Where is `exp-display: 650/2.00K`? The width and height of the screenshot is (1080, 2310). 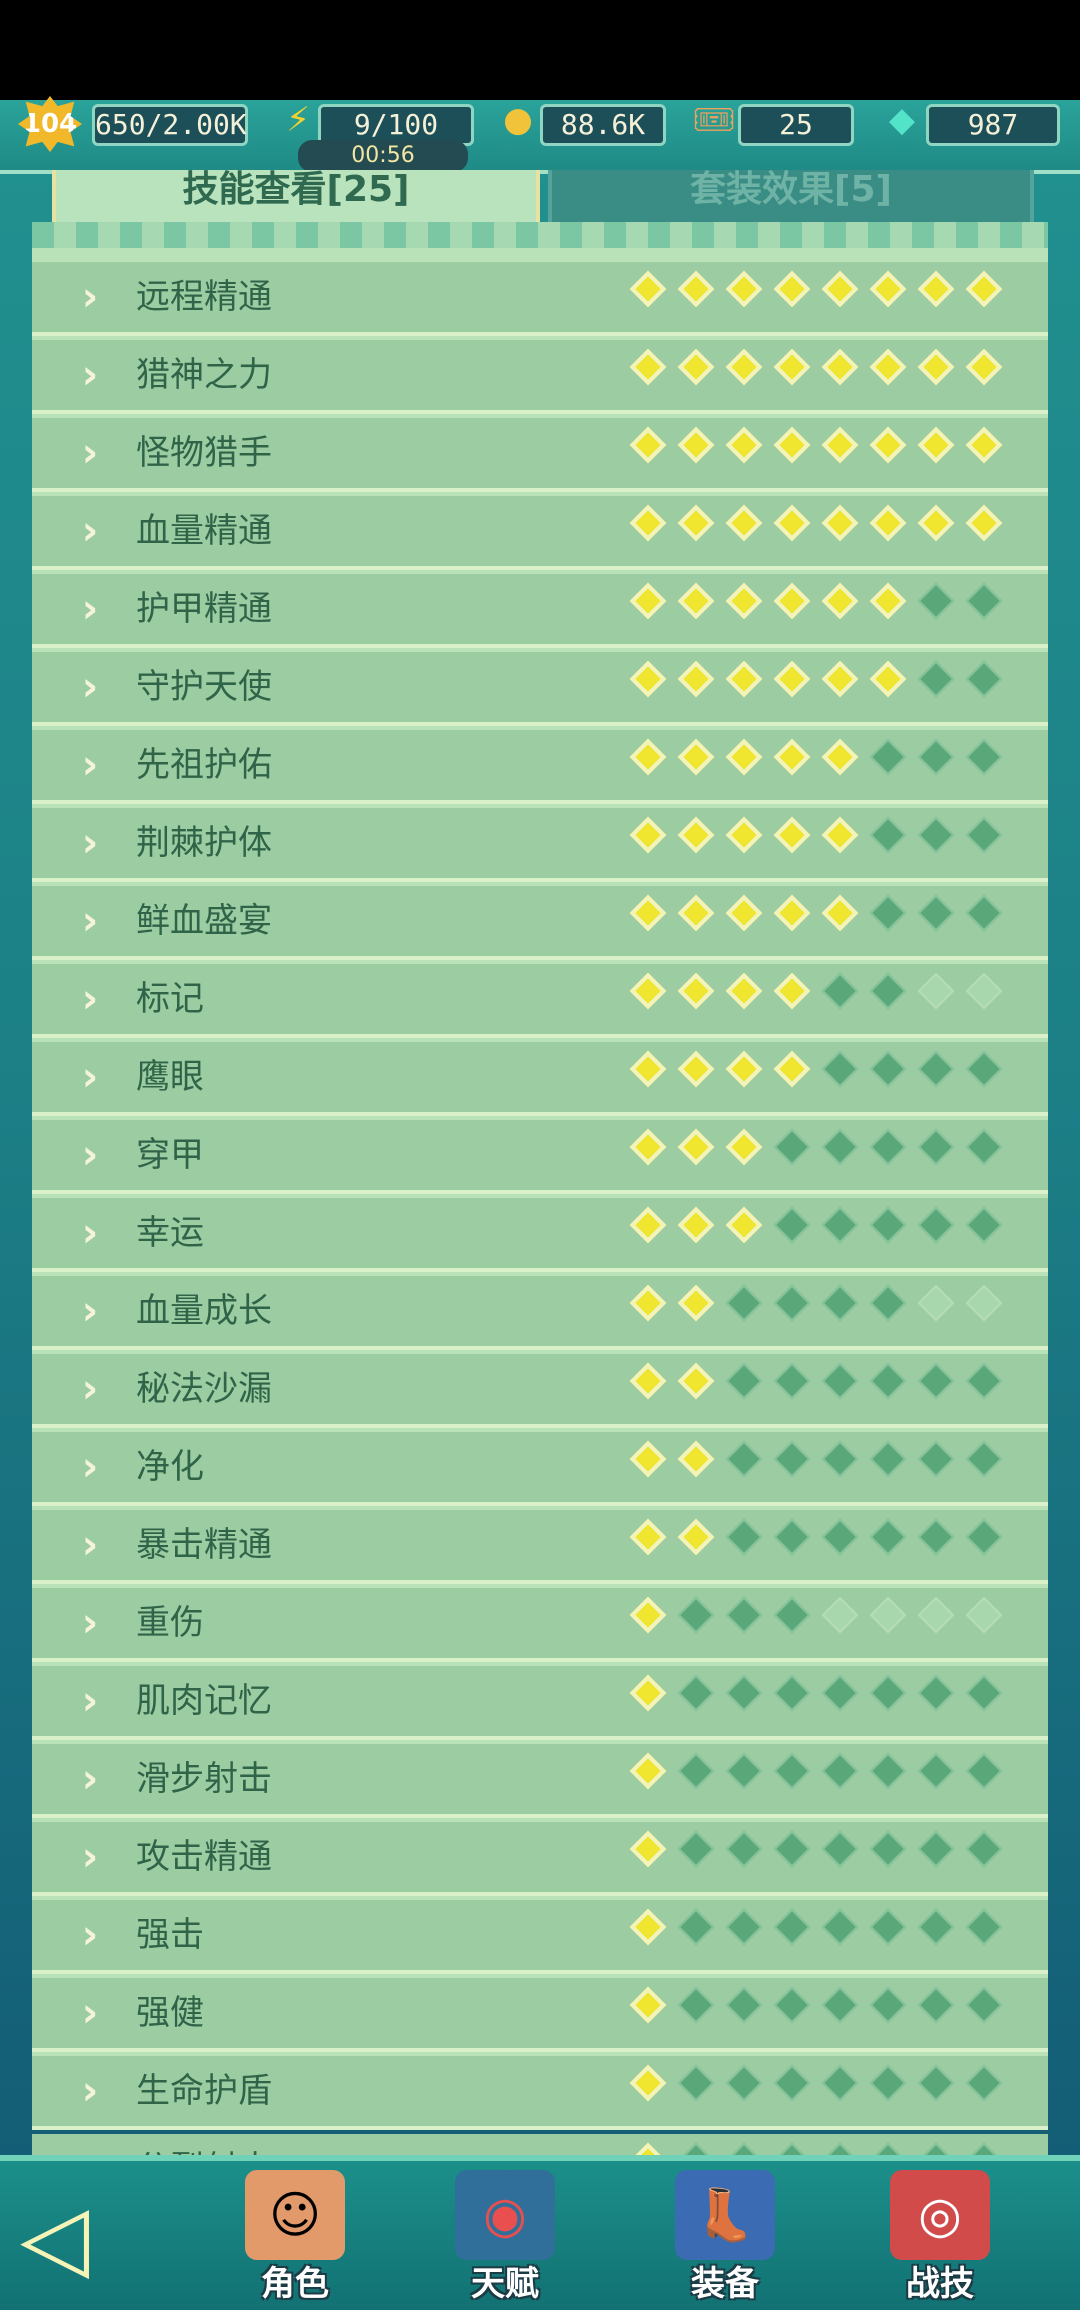
exp-display: 650/2.00K is located at coordinates (170, 125).